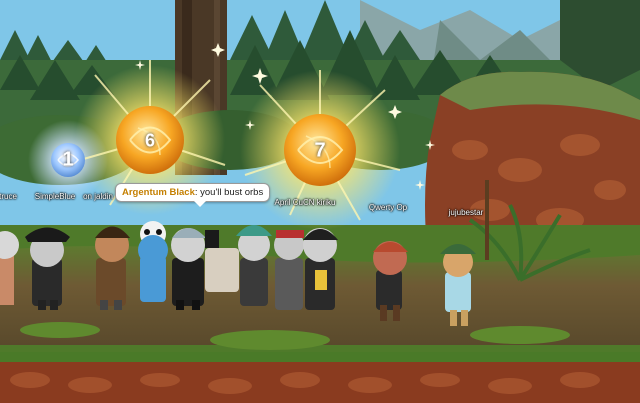 The image size is (640, 403). Describe the element at coordinates (98, 196) in the screenshot. I see `name-tag-jaldin: on jaldin` at that location.